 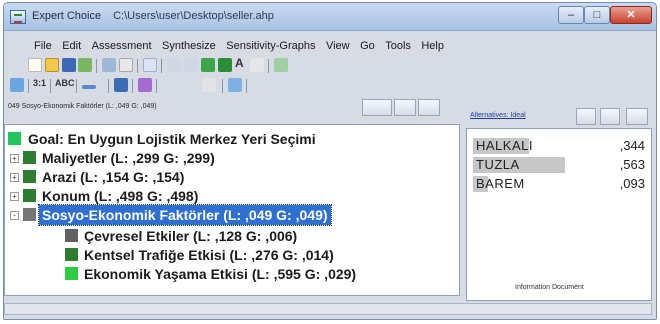 I want to click on criterion-label: Arazi (L: ,154 G: ,154), so click(x=113, y=177).